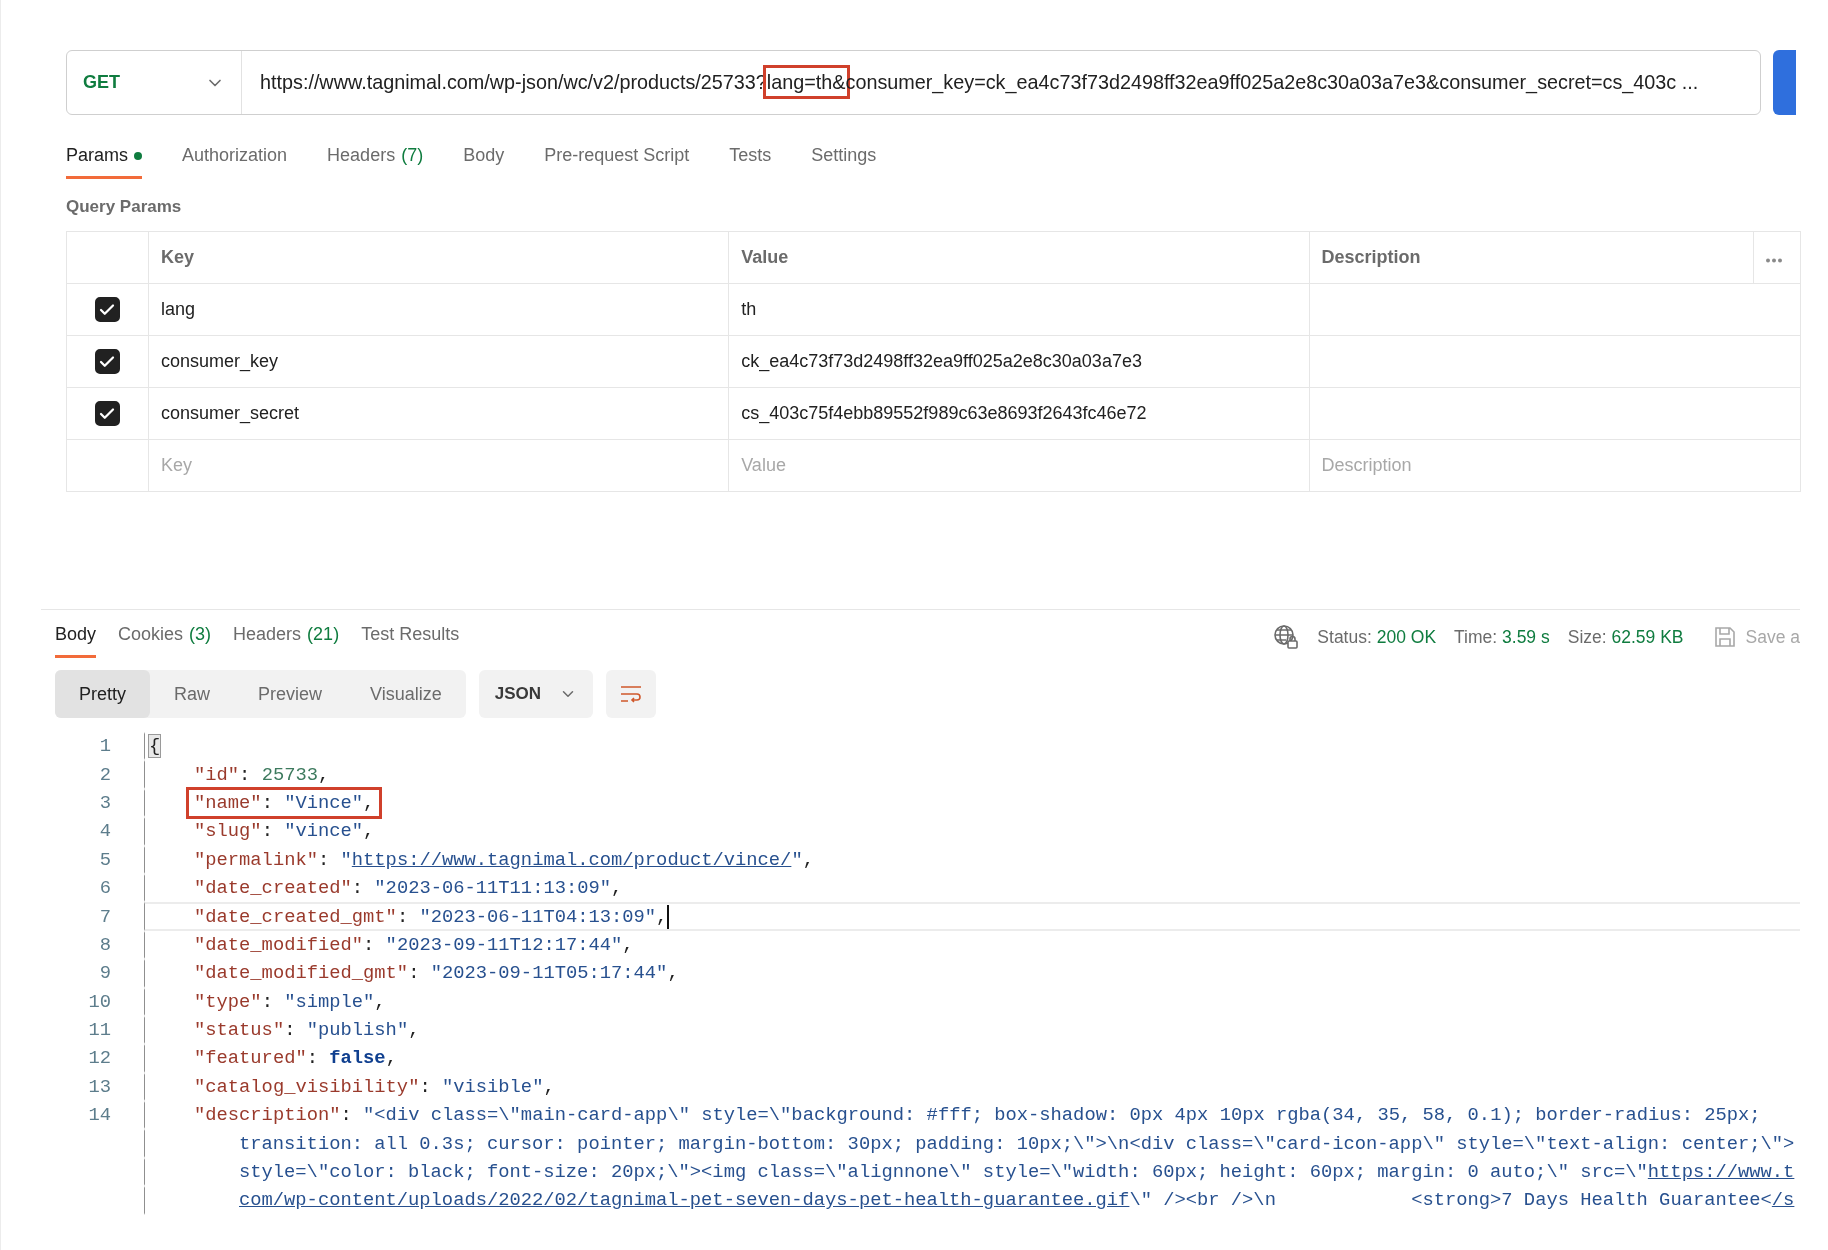  Describe the element at coordinates (1018, 413) in the screenshot. I see `table-cell: cs_403c75f4ebb89552f989c63e8693f2643fc46e72` at that location.